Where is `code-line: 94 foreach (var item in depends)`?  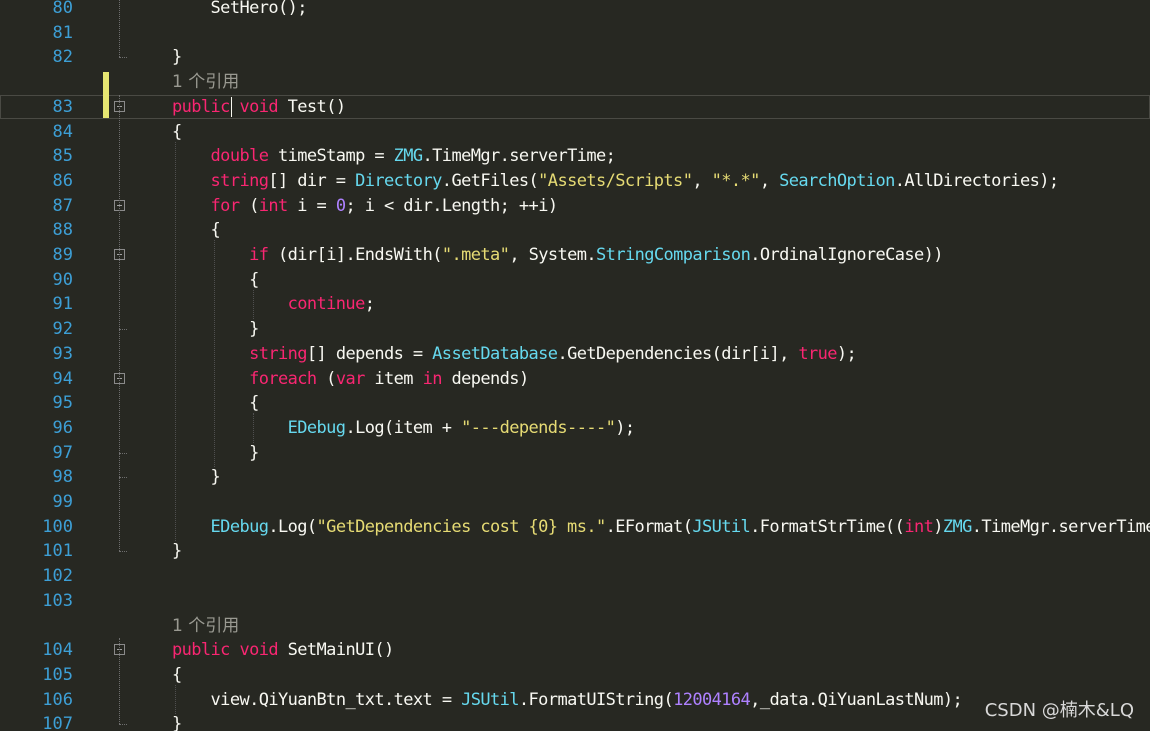 code-line: 94 foreach (var item in depends) is located at coordinates (575, 379).